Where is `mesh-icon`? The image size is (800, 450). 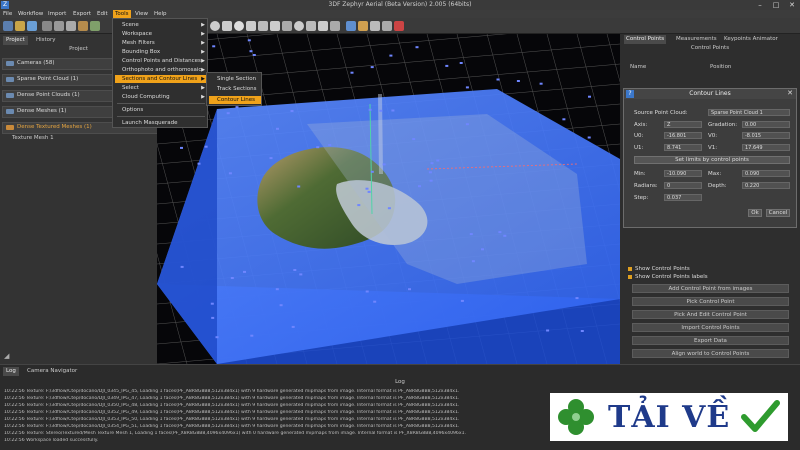 mesh-icon is located at coordinates (83, 26).